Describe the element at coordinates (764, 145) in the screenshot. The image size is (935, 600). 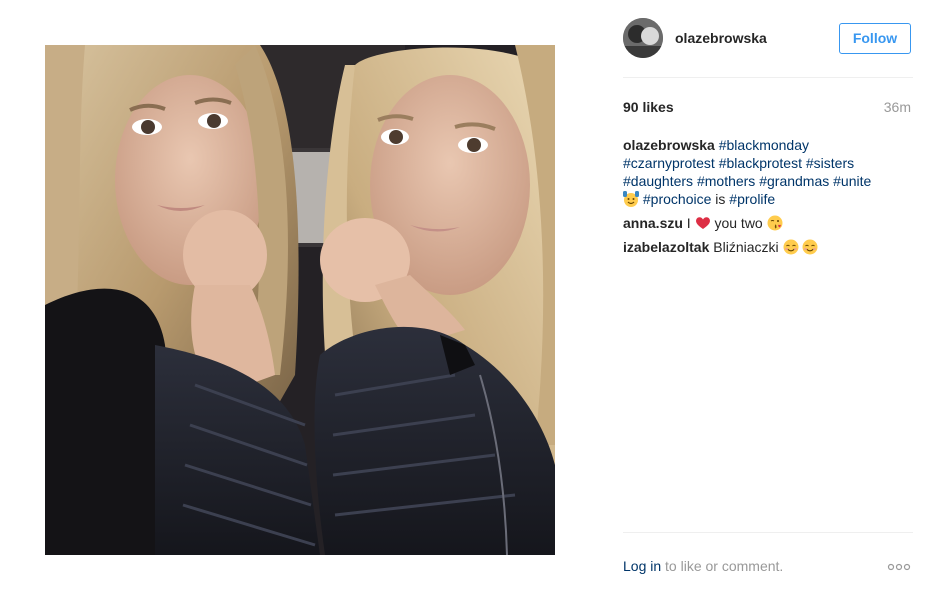
I see `hashtag-link: #blackmonday` at that location.